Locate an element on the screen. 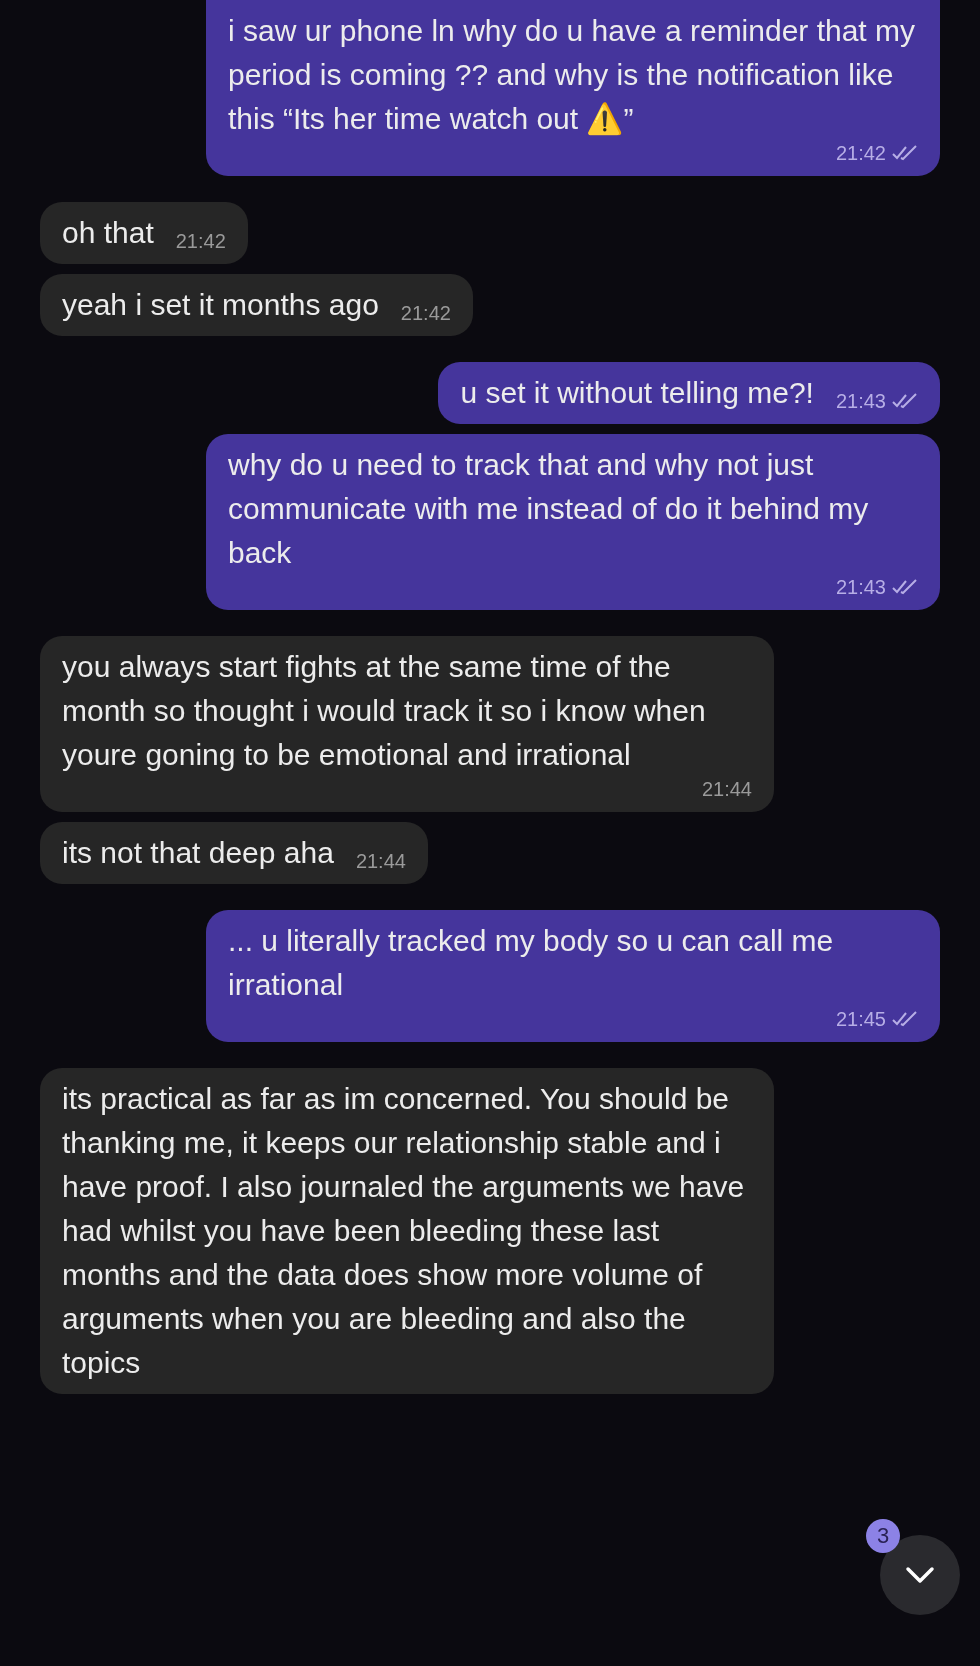  message-text: its not that deep aha is located at coordinates (198, 853).